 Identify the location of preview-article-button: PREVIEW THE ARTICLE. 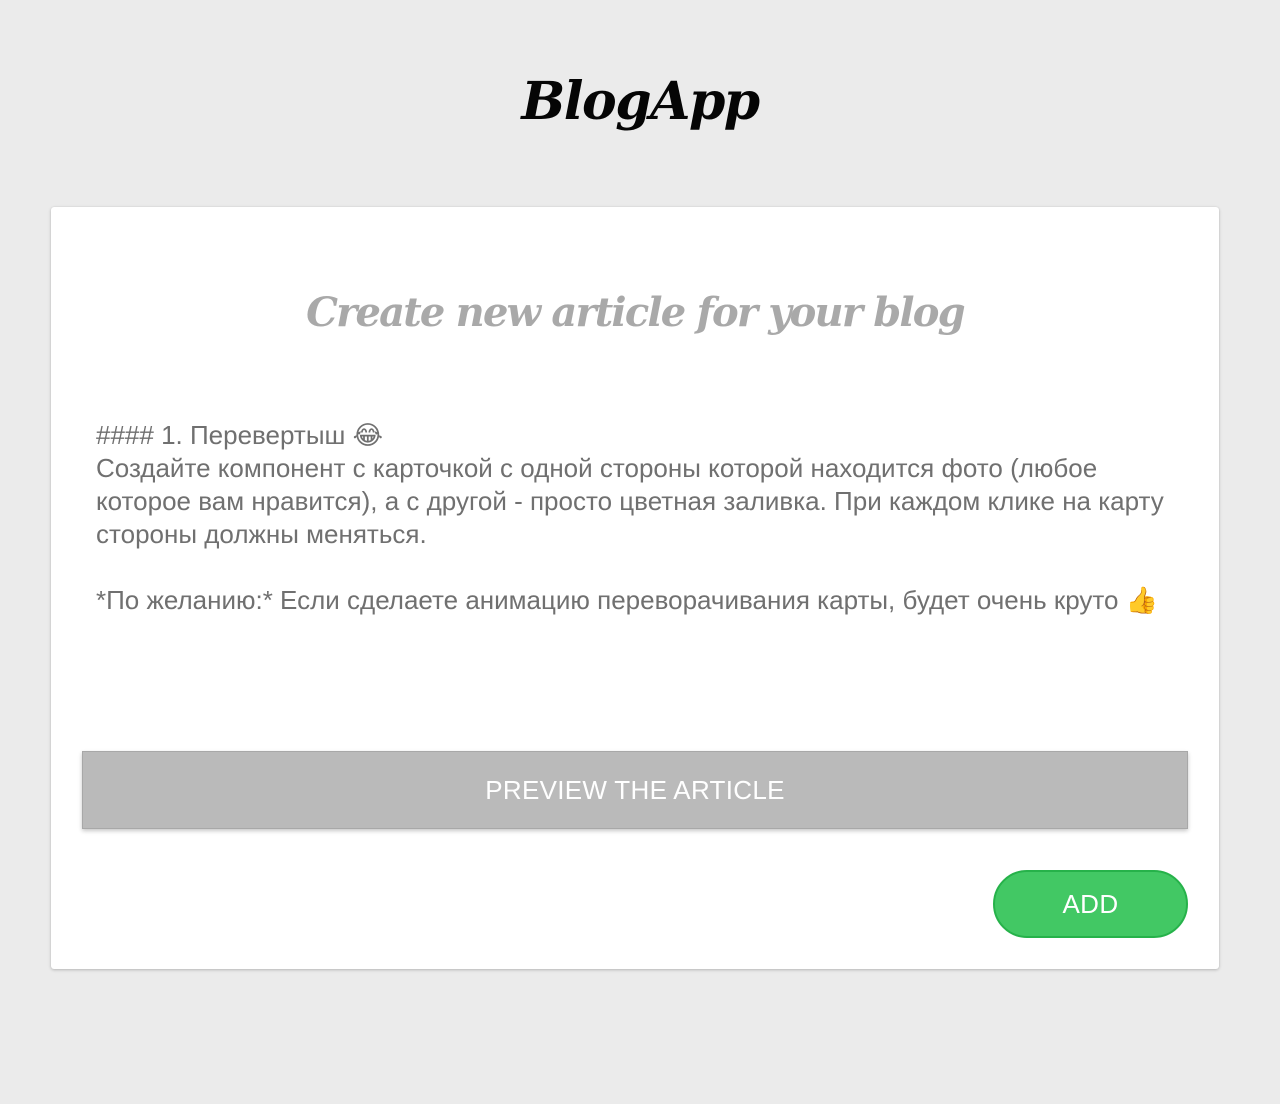
(635, 790).